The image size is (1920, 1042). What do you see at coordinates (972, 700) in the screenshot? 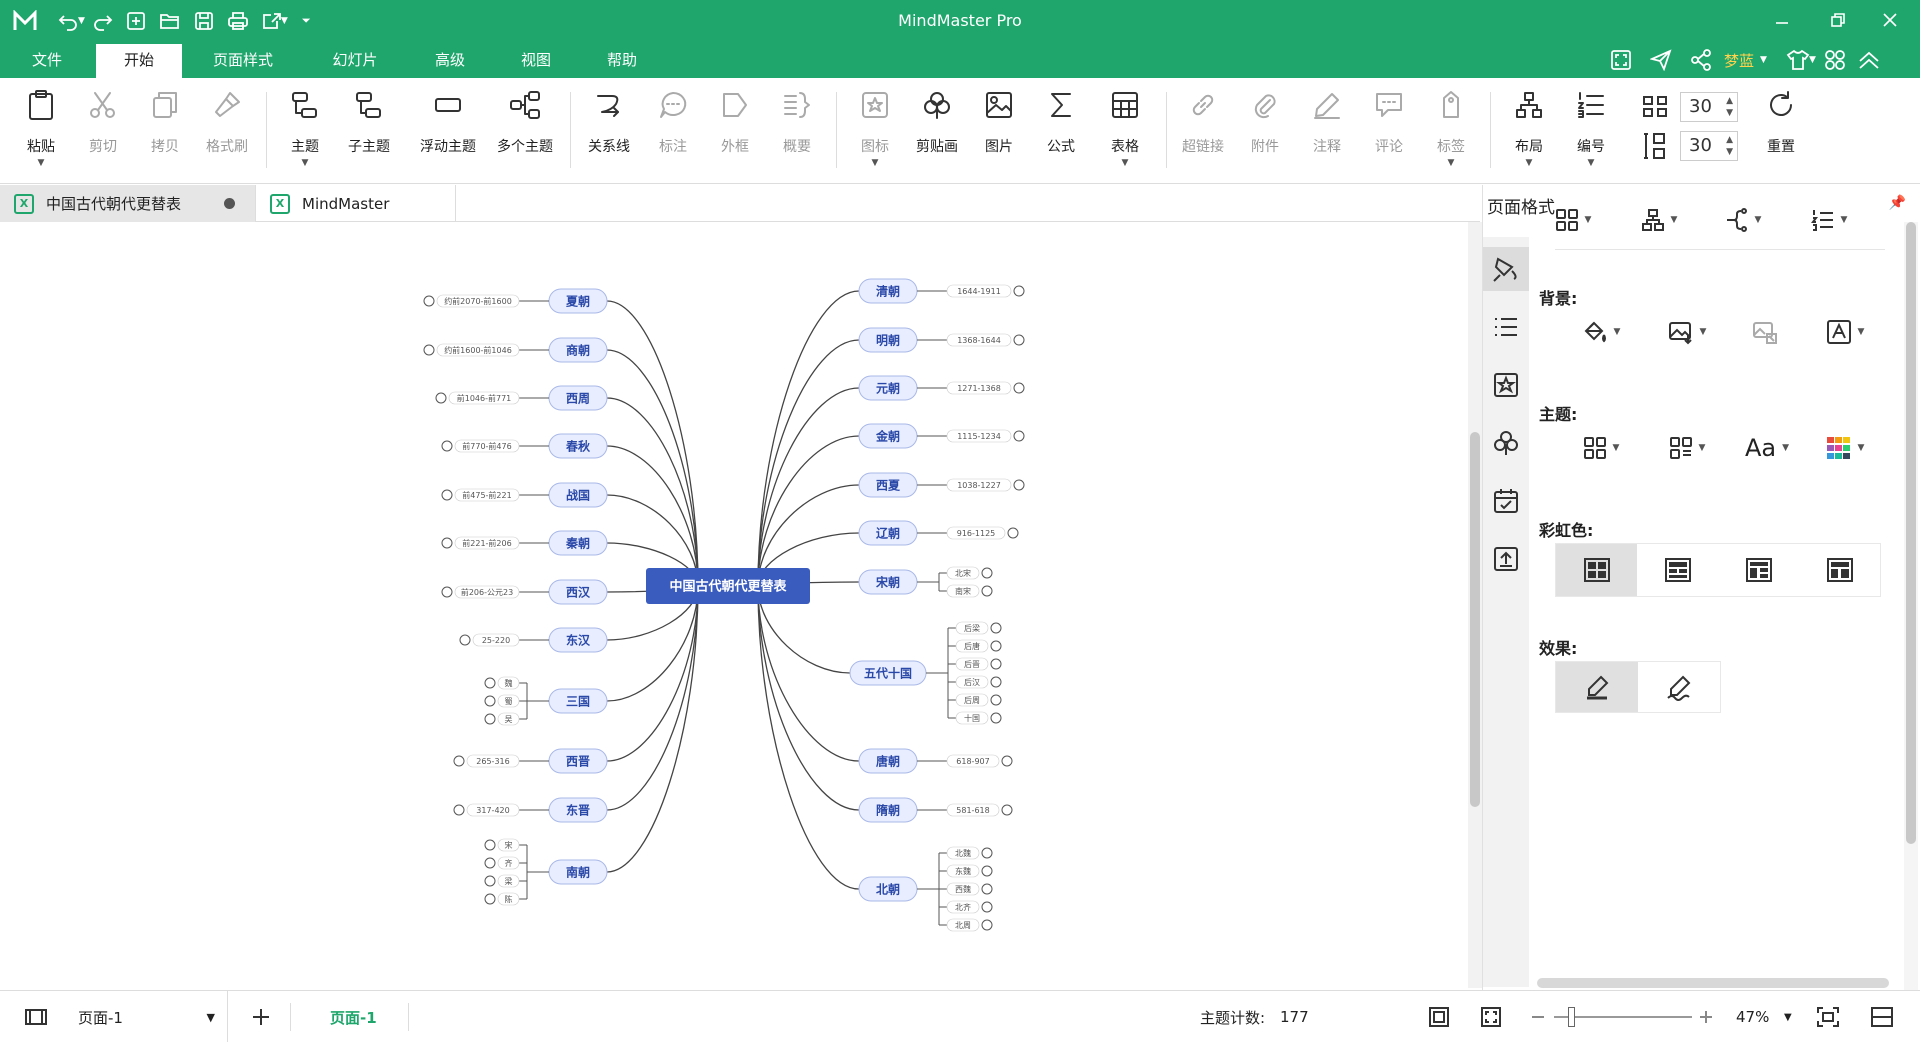
I see `period-label: 后周` at bounding box center [972, 700].